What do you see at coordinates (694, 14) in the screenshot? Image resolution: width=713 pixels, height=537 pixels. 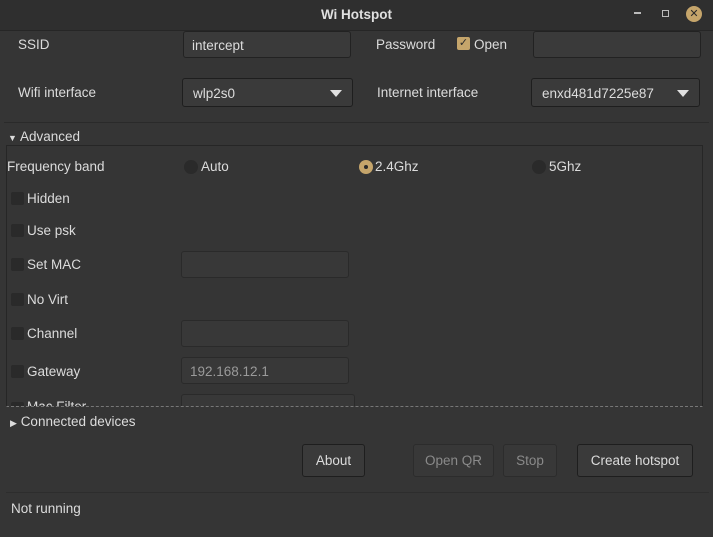 I see `close-icon: ✕` at bounding box center [694, 14].